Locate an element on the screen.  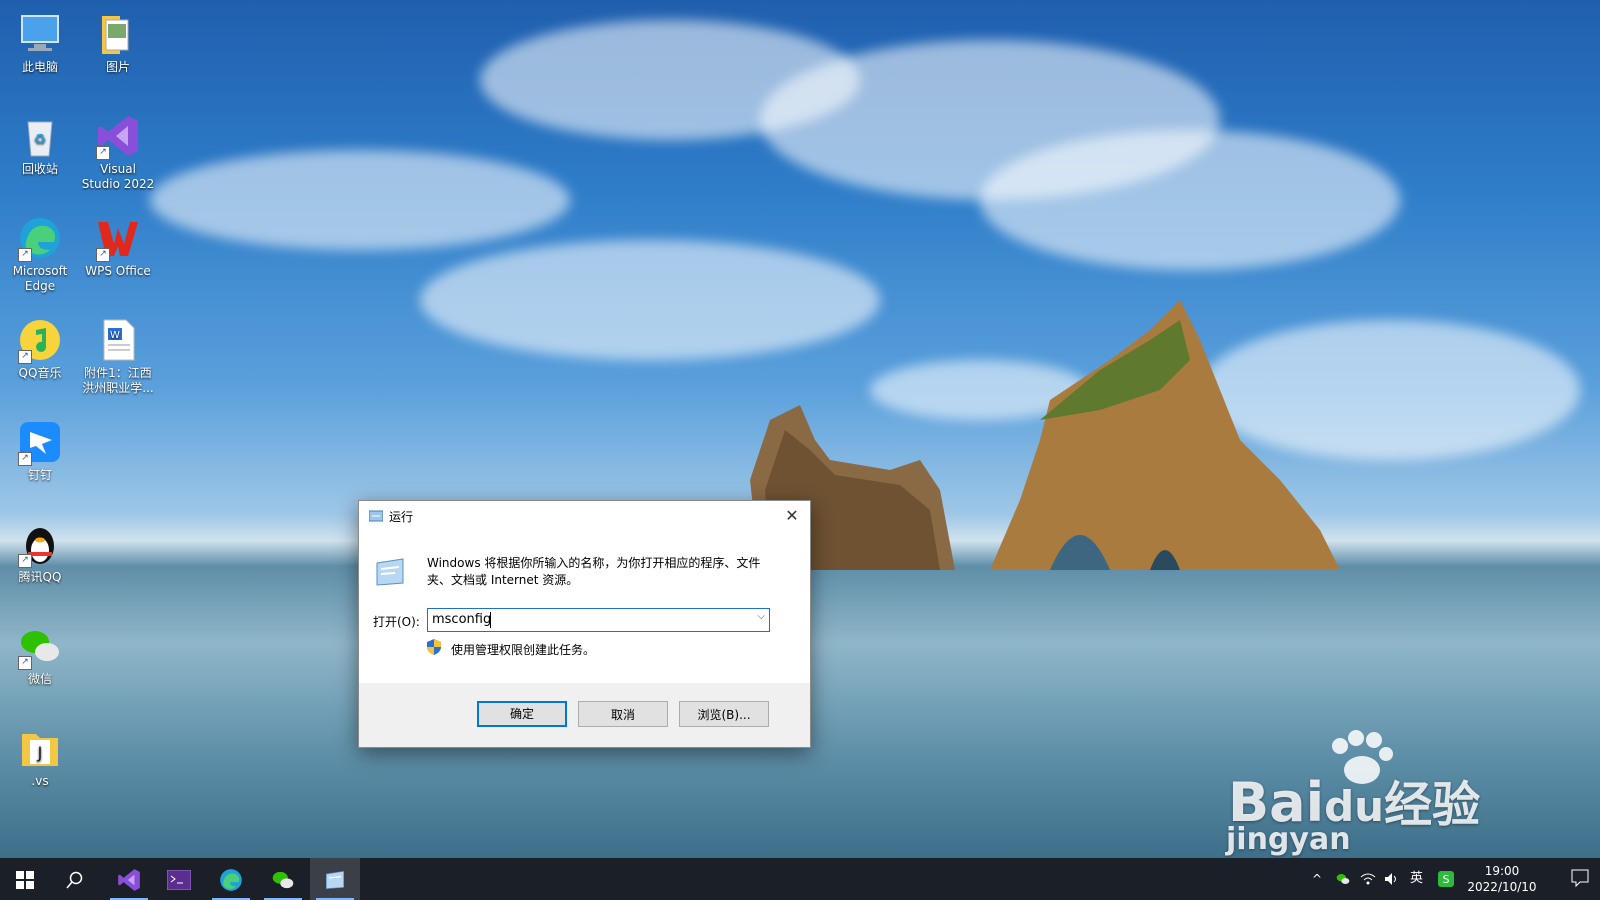
search-icon is located at coordinates (74, 879).